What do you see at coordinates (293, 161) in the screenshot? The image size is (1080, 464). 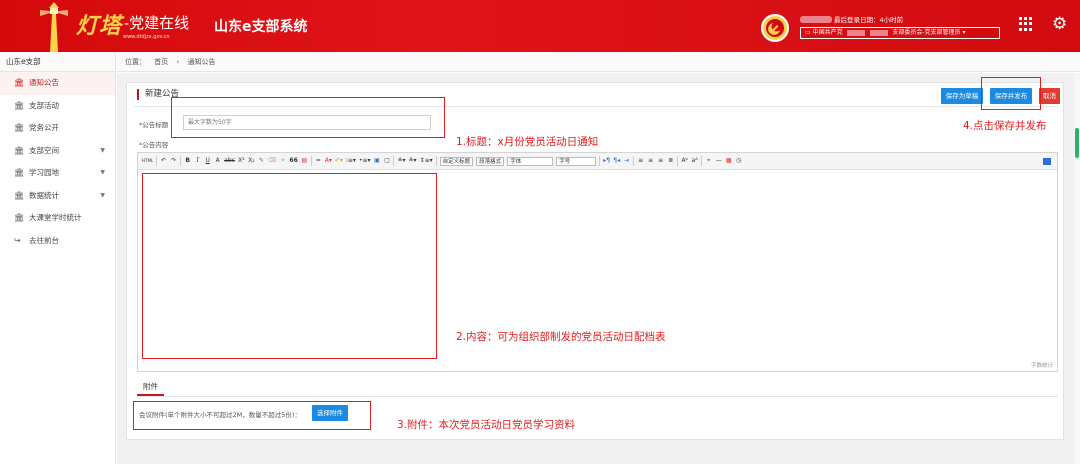 I see `blockquote-icon: 66` at bounding box center [293, 161].